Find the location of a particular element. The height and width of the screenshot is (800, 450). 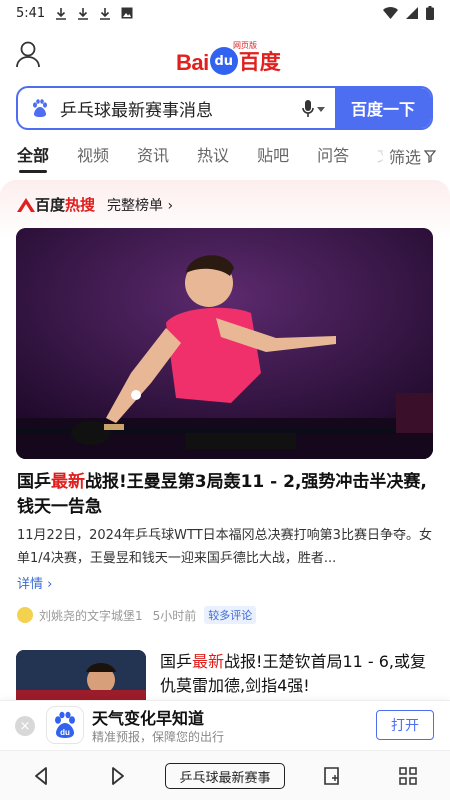

search-bar: 乒乓球最新赛事消息 百度一下 is located at coordinates (224, 108).